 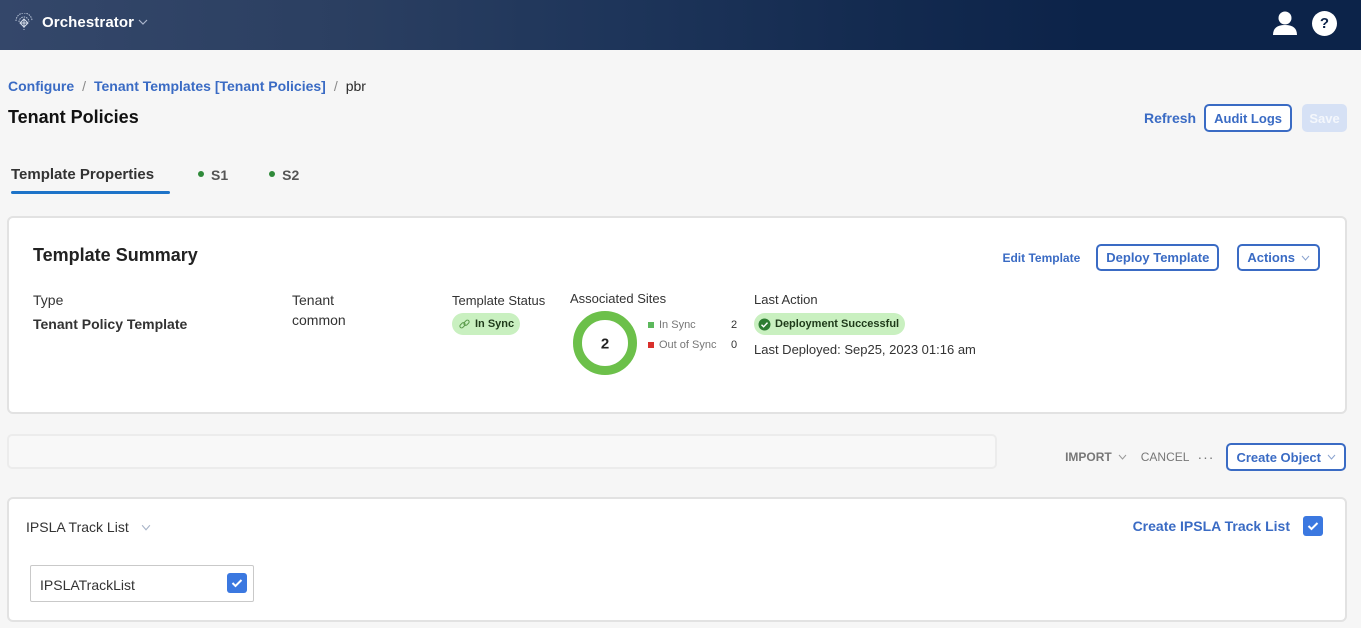 I want to click on create-ipsla-track-list-button: Create IPSLA Track List, so click(x=1211, y=526).